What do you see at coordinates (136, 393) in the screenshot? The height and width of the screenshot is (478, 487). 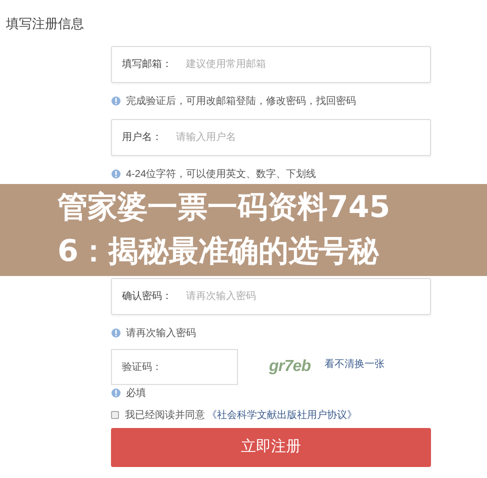 I see `hint-text: 必填` at bounding box center [136, 393].